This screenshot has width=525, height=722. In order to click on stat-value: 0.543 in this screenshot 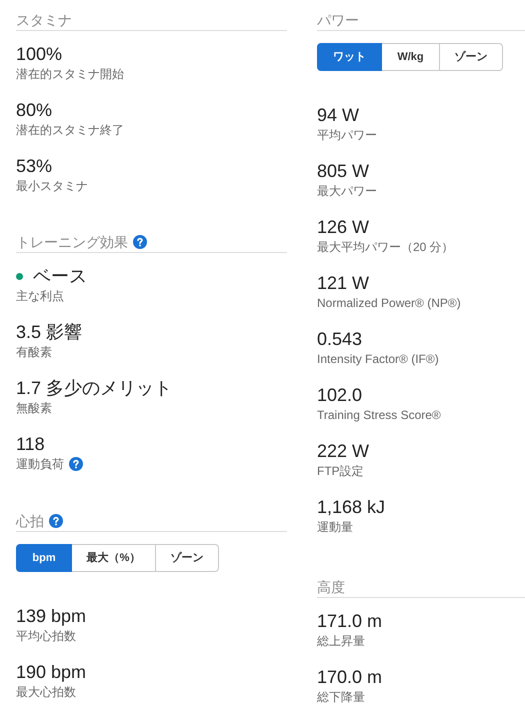, I will do `click(339, 339)`.